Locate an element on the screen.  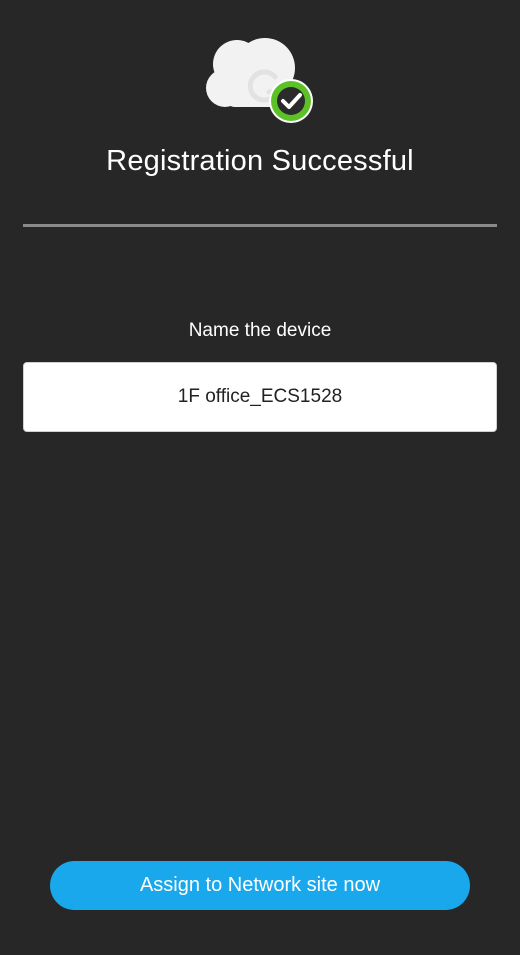
assign-network-site-button: Assign to Network site now is located at coordinates (260, 885).